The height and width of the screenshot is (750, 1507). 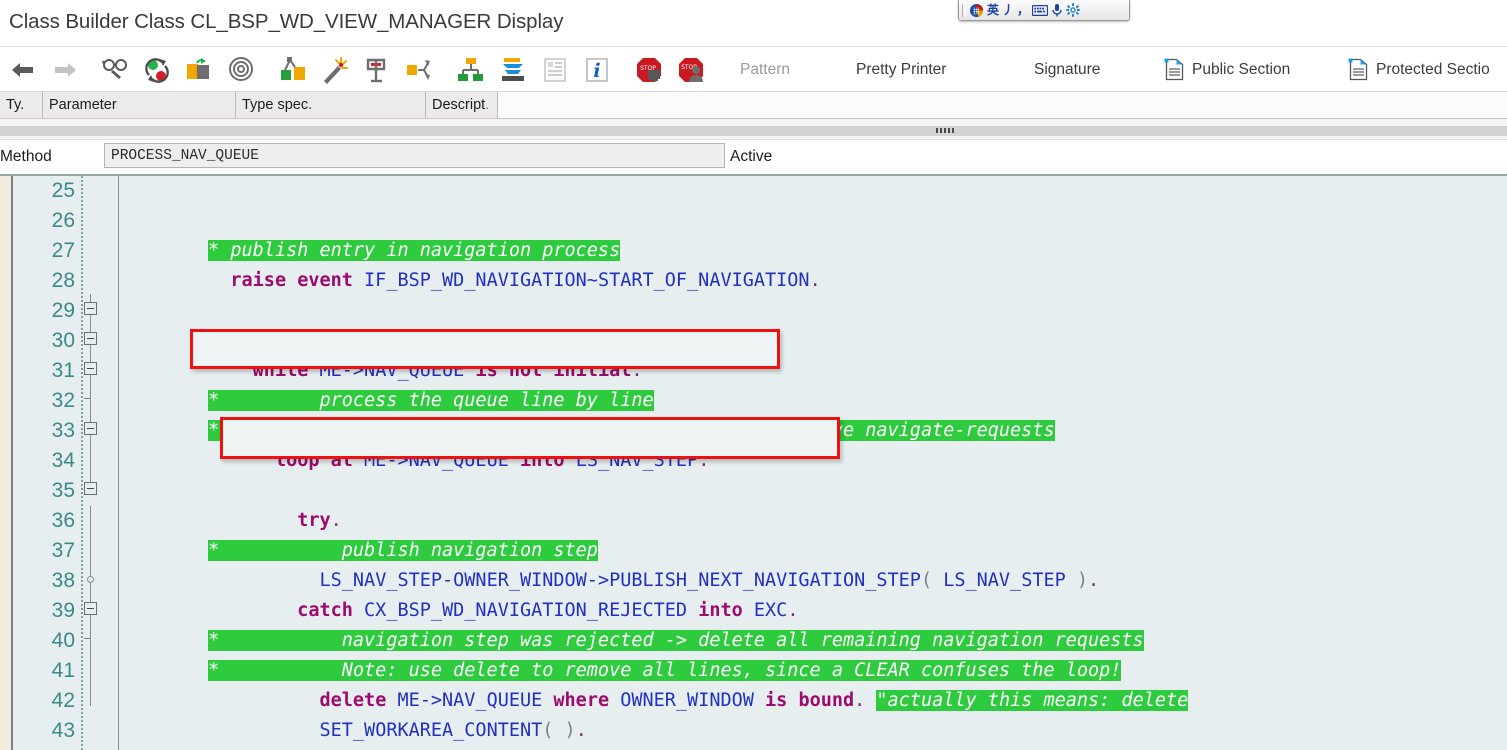 I want to click on code-keyword: is bound, so click(x=810, y=700).